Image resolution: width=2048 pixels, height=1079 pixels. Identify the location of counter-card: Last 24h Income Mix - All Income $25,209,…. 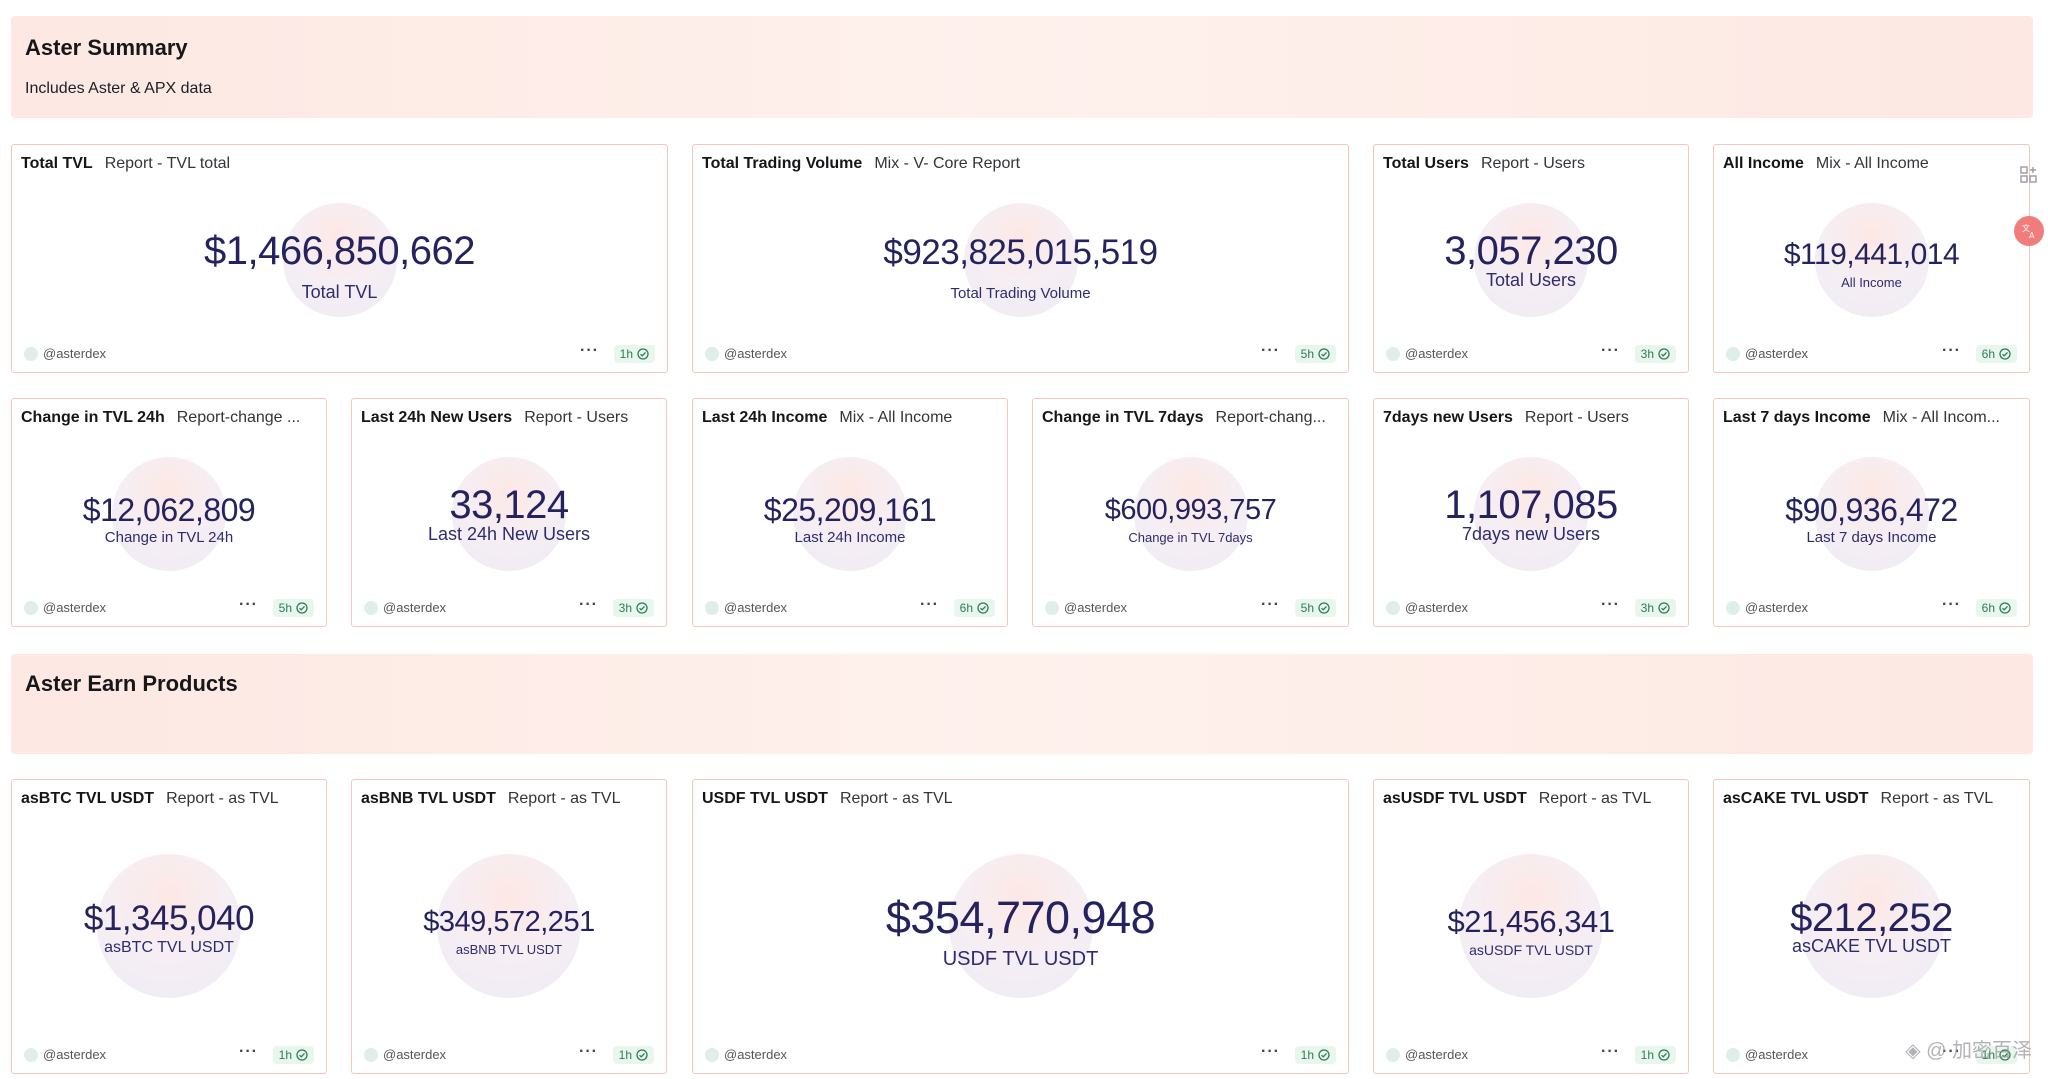
(850, 512).